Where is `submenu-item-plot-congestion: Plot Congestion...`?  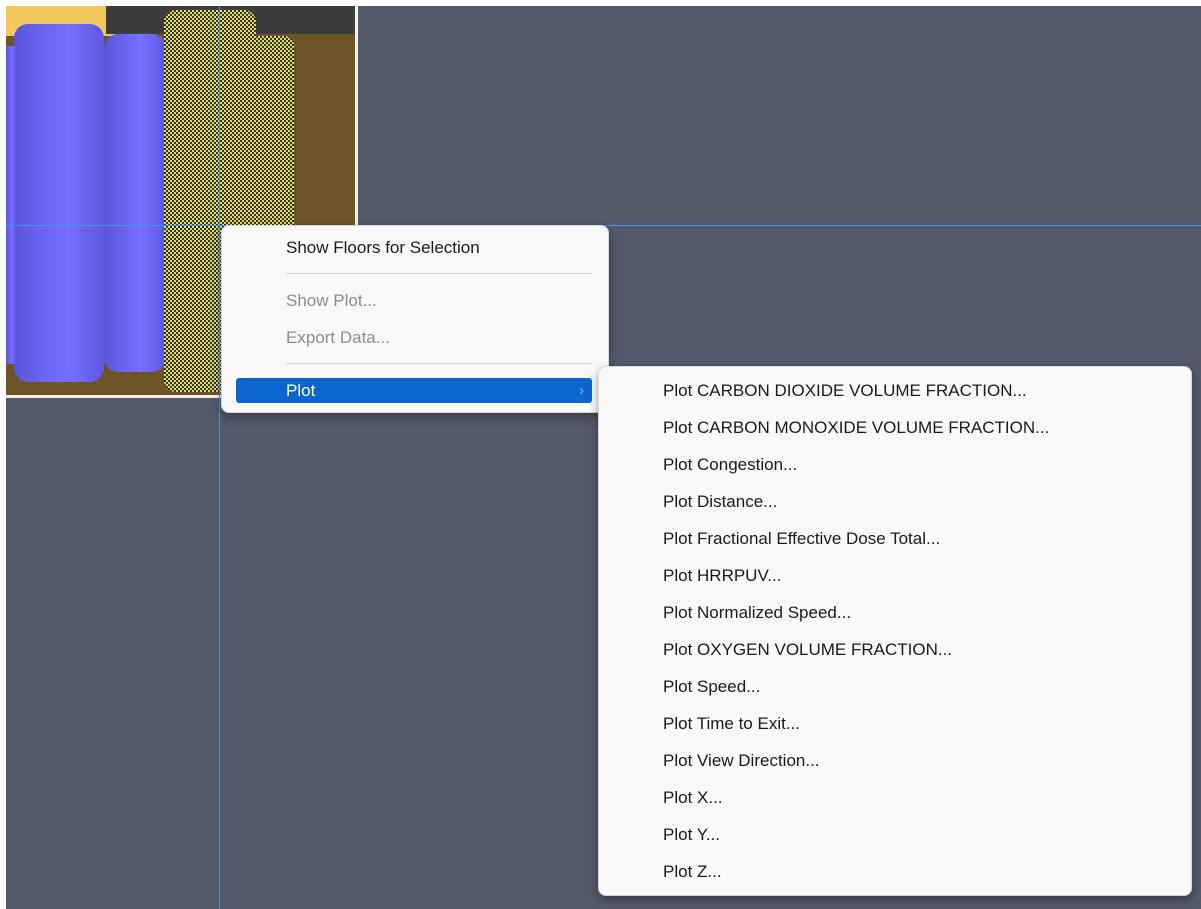
submenu-item-plot-congestion: Plot Congestion... is located at coordinates (730, 465).